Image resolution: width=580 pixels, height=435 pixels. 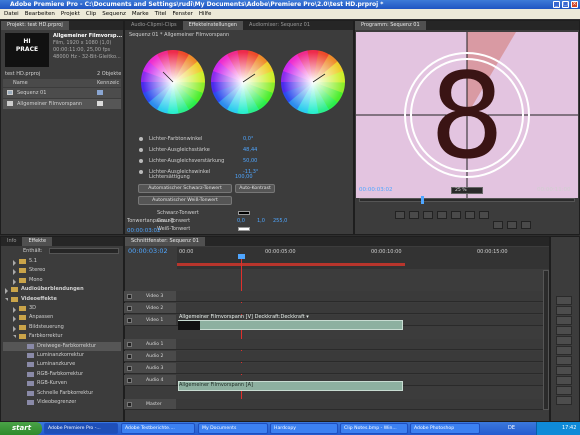 What do you see at coordinates (498, 225) in the screenshot?
I see `lift-icon` at bounding box center [498, 225].